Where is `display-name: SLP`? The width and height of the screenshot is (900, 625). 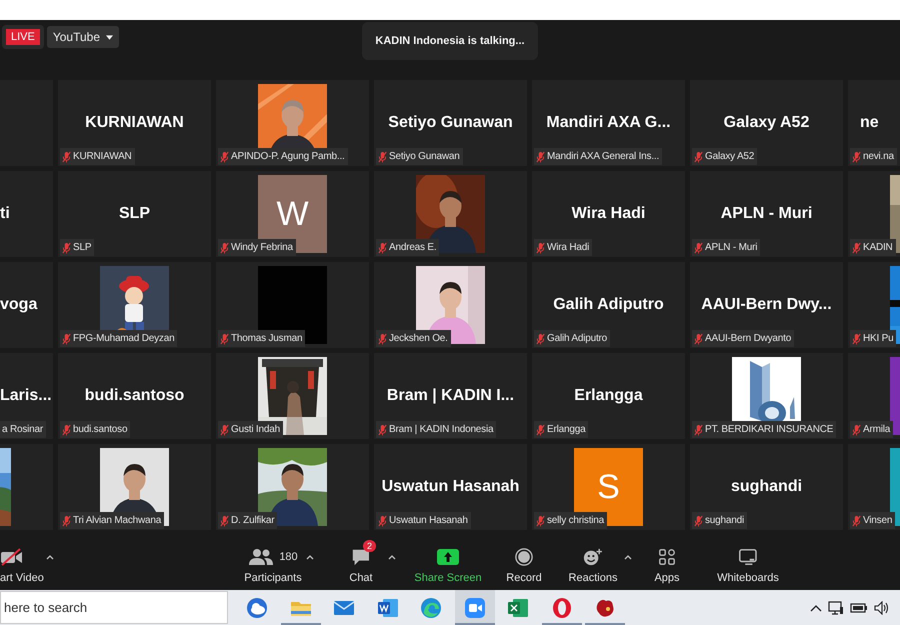 display-name: SLP is located at coordinates (134, 214).